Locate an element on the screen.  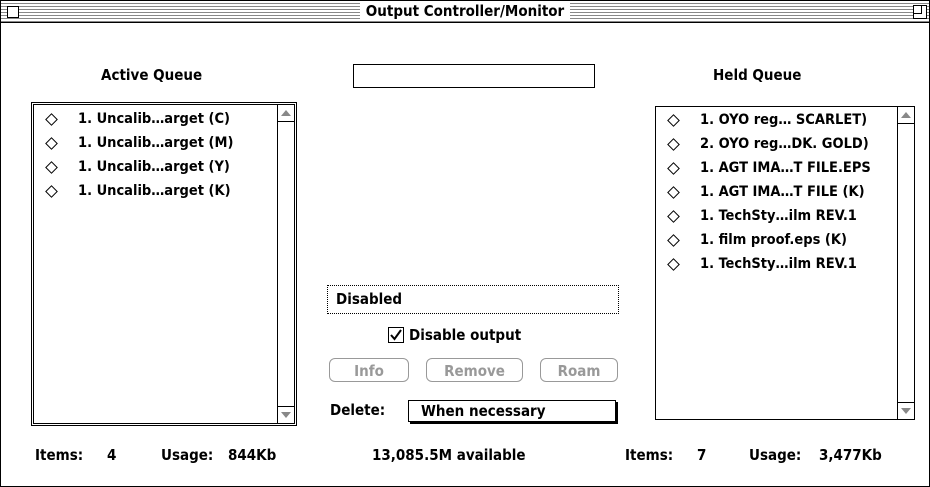
status-field: Disabled is located at coordinates (473, 299).